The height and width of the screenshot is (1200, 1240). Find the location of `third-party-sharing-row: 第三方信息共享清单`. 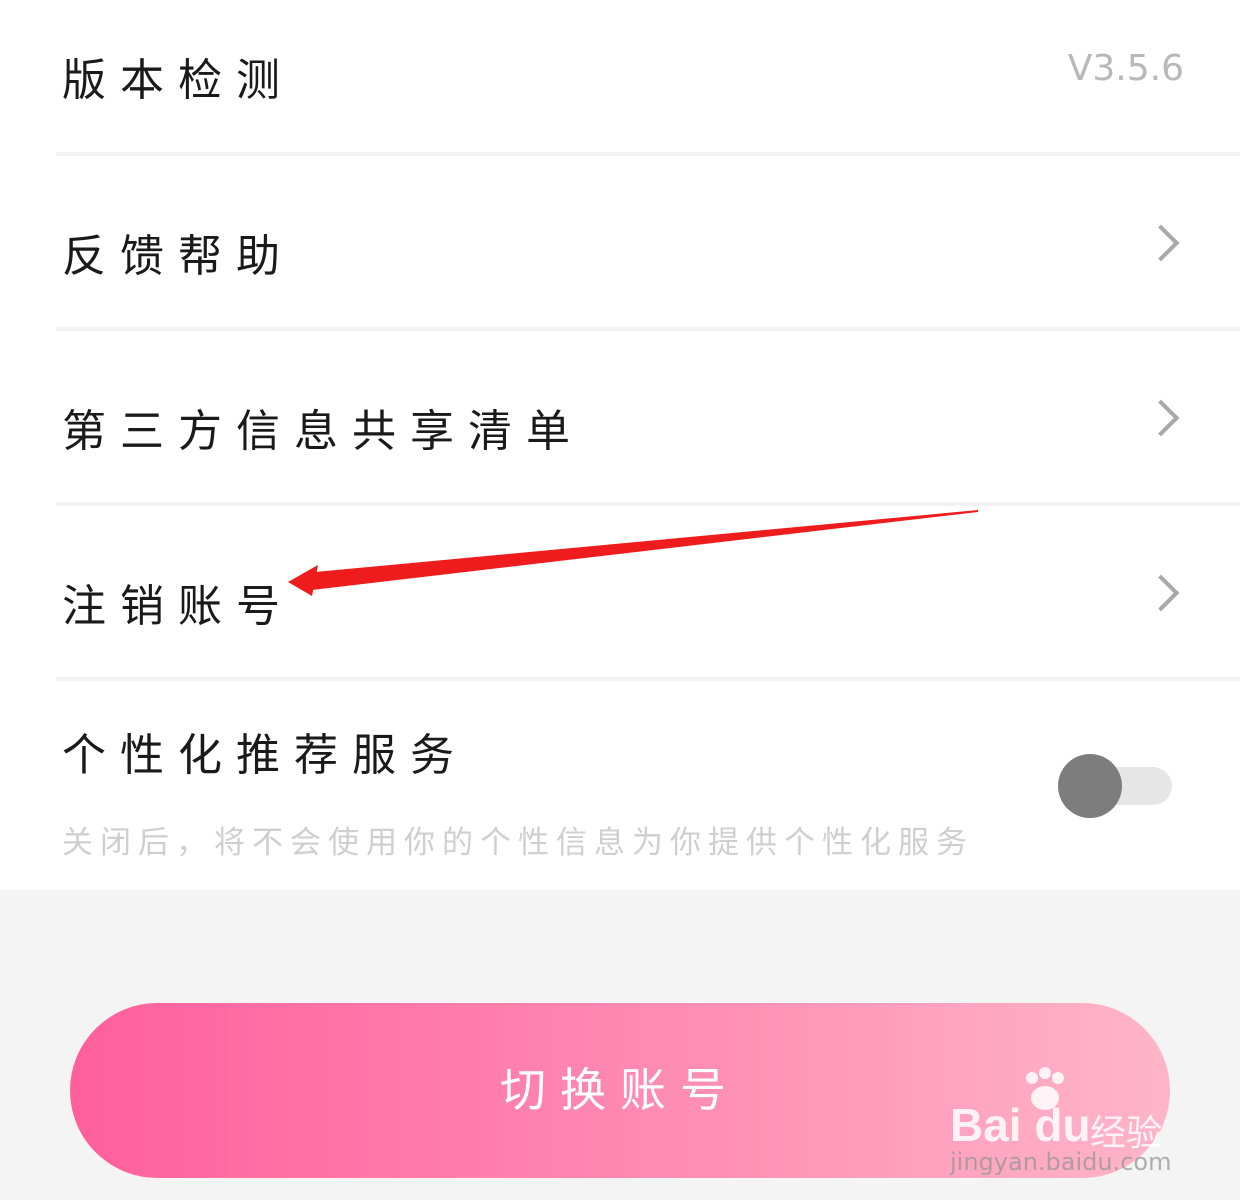

third-party-sharing-row: 第三方信息共享清单 is located at coordinates (620, 417).